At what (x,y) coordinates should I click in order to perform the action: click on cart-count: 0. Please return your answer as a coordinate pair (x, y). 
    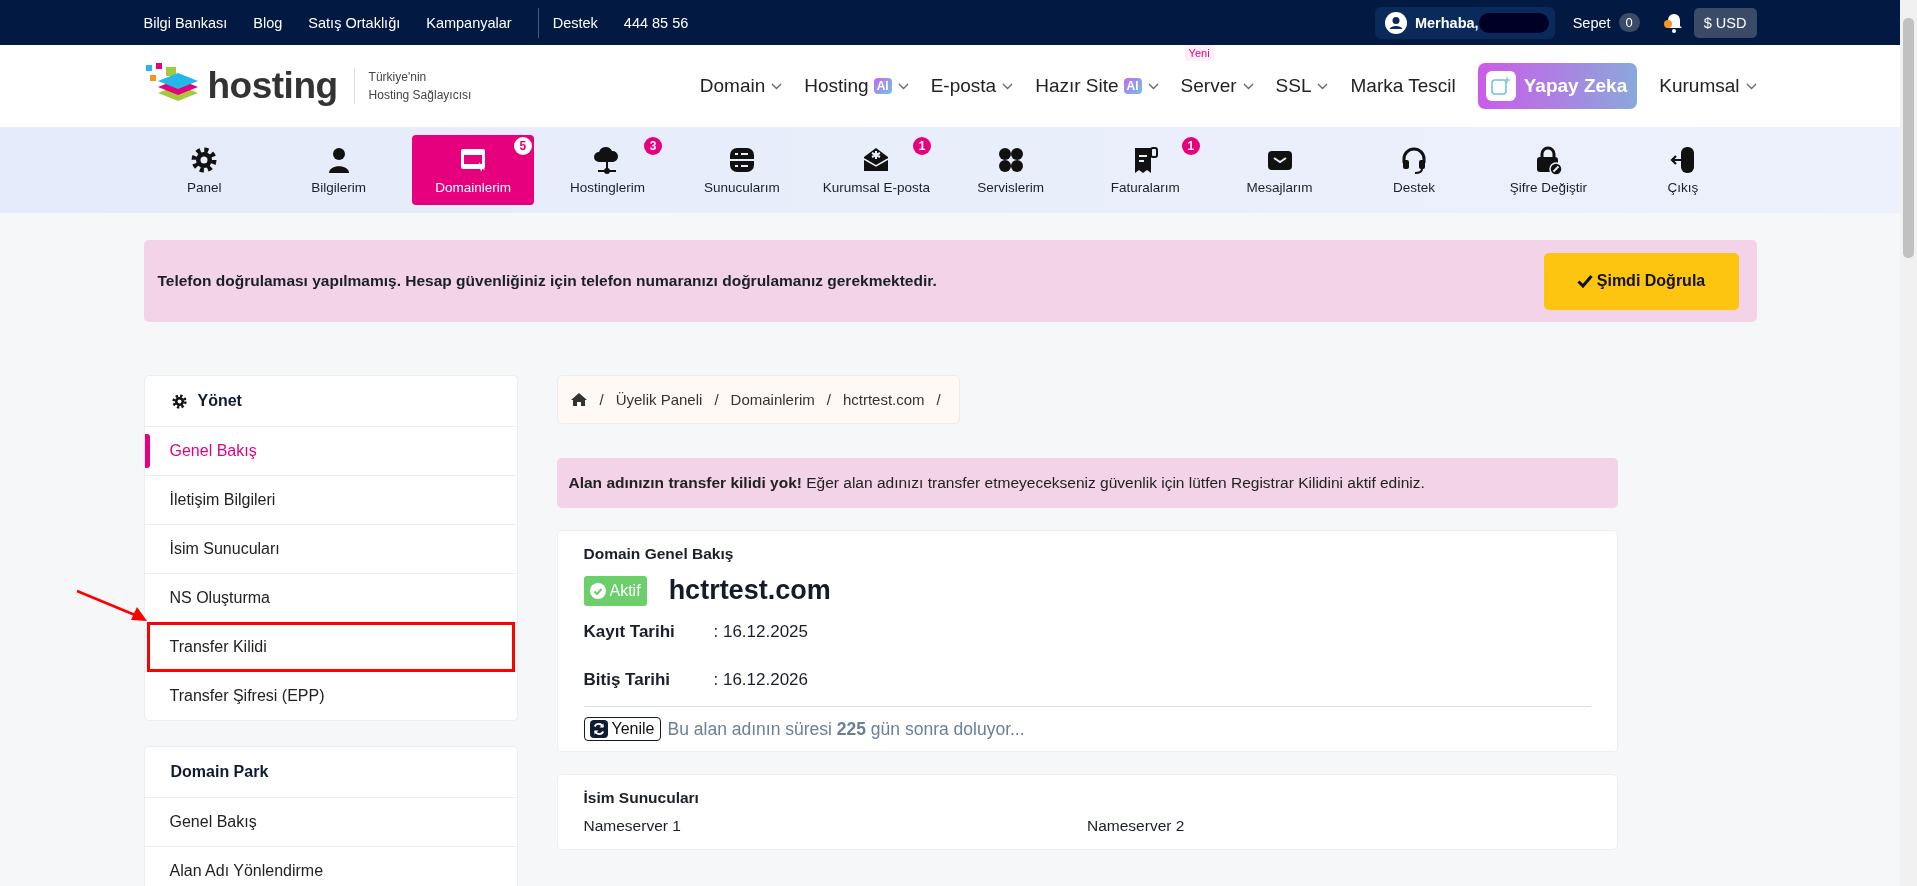
    Looking at the image, I should click on (1629, 22).